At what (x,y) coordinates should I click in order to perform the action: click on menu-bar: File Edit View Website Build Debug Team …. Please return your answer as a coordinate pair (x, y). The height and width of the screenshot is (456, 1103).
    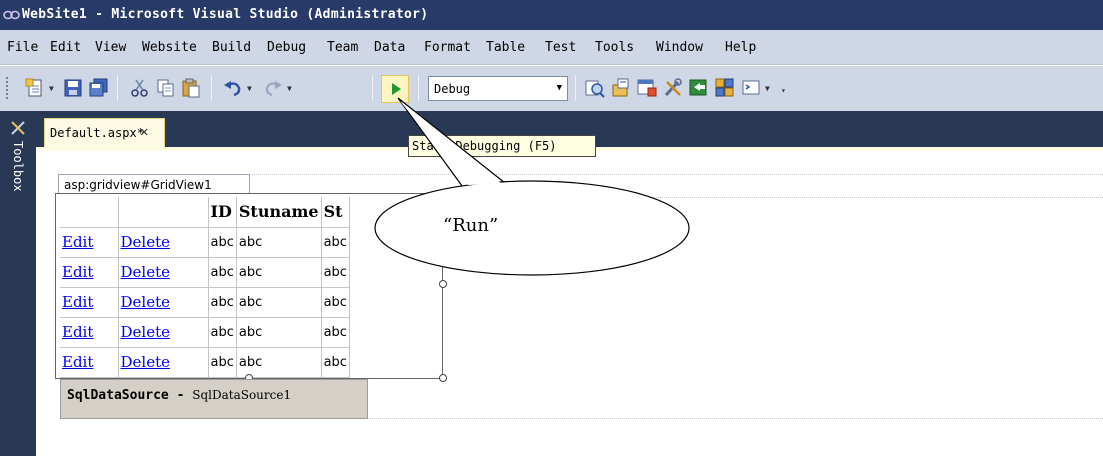
    Looking at the image, I should click on (551, 47).